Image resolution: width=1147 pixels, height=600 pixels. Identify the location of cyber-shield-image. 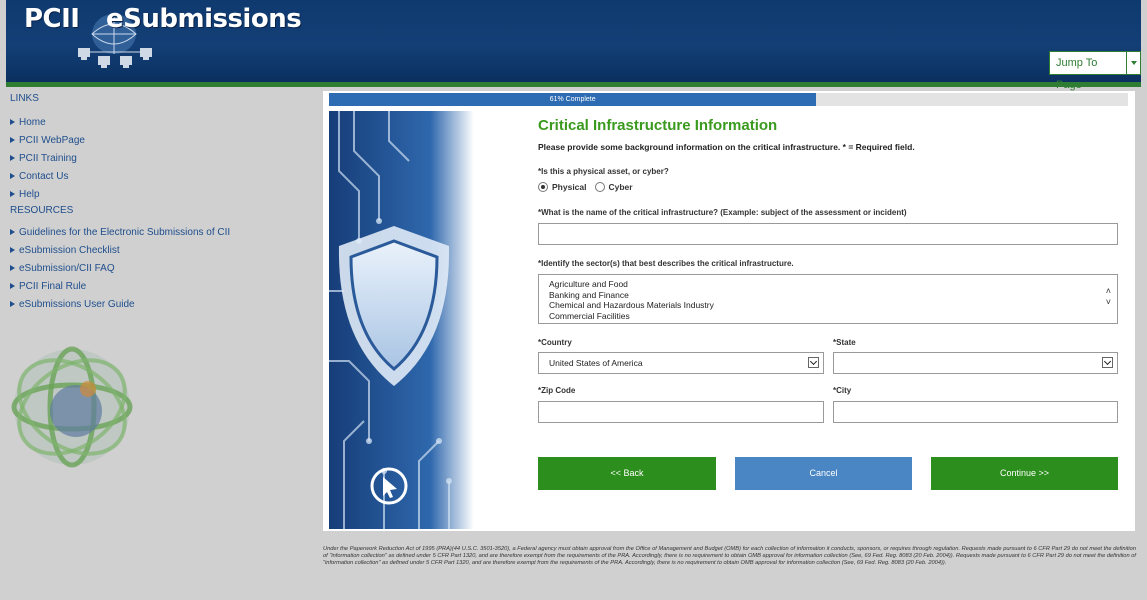
(401, 320).